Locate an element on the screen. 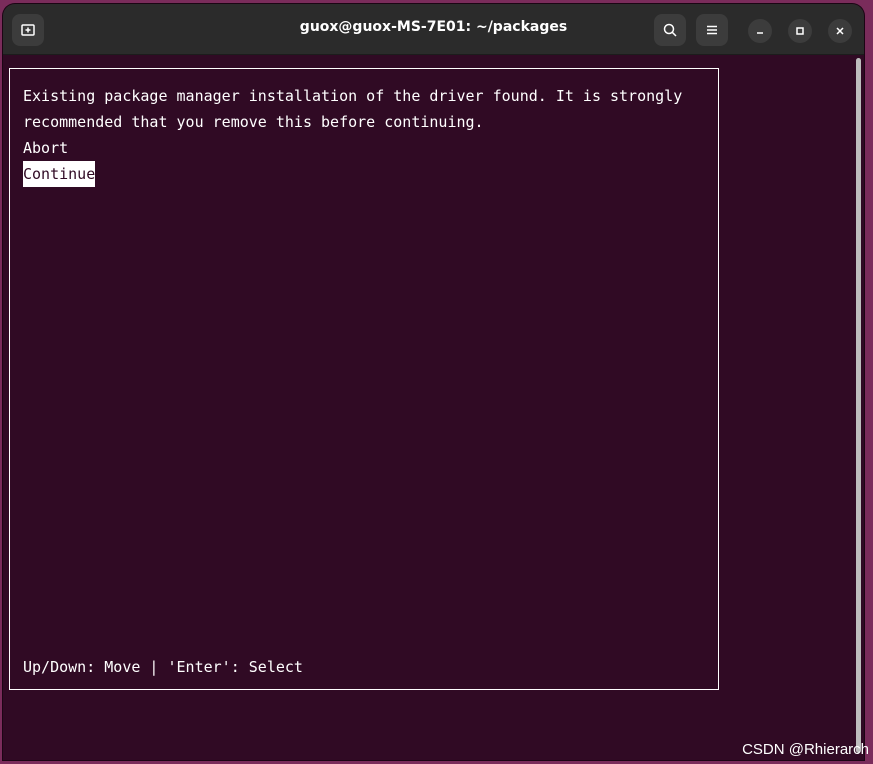  watermark: CSDN @Rhierarch is located at coordinates (805, 749).